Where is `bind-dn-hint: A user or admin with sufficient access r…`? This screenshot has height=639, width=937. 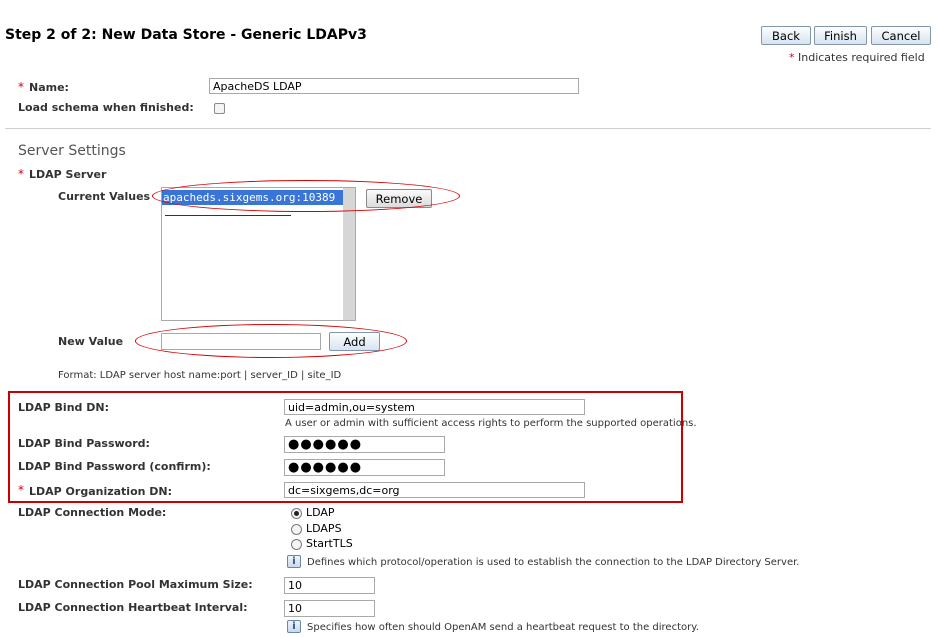 bind-dn-hint: A user or admin with sufficient access r… is located at coordinates (491, 423).